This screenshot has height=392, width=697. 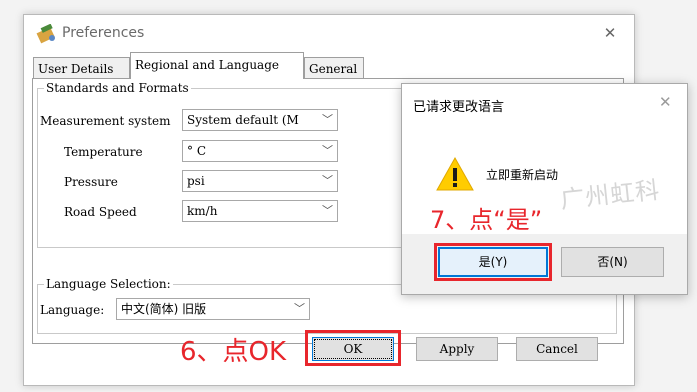 What do you see at coordinates (103, 152) in the screenshot?
I see `temperature-label: Temperature` at bounding box center [103, 152].